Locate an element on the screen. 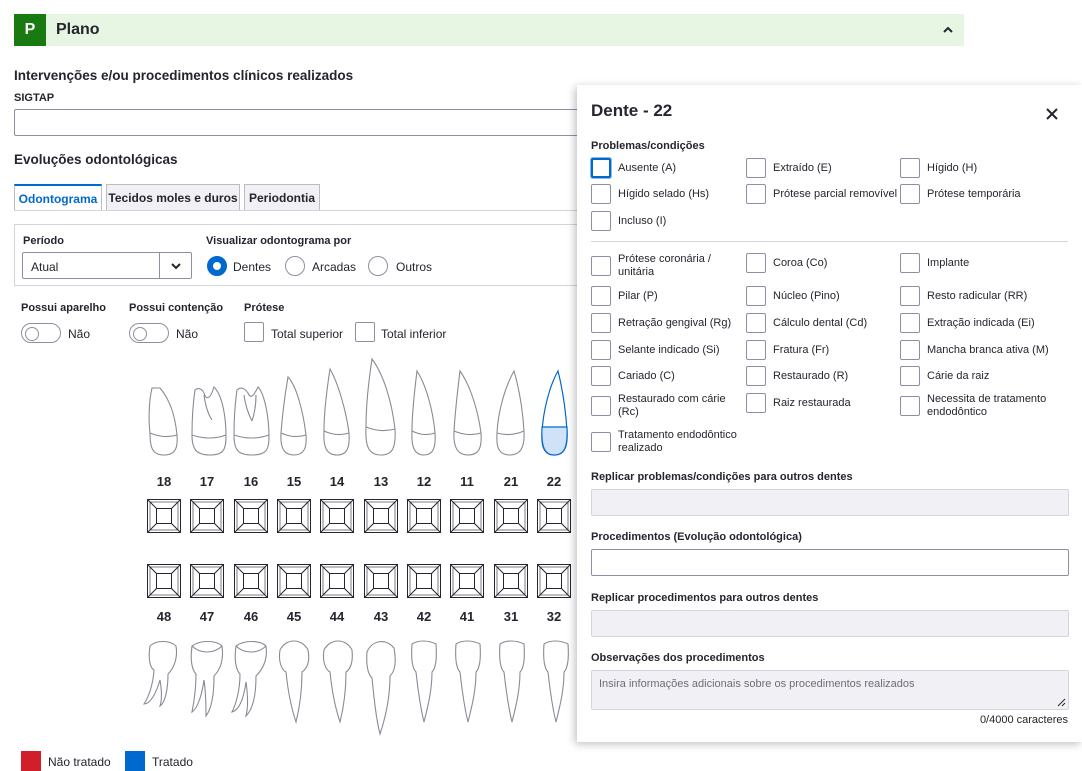 The width and height of the screenshot is (1082, 771). tooth-number-11: 11 is located at coordinates (467, 481).